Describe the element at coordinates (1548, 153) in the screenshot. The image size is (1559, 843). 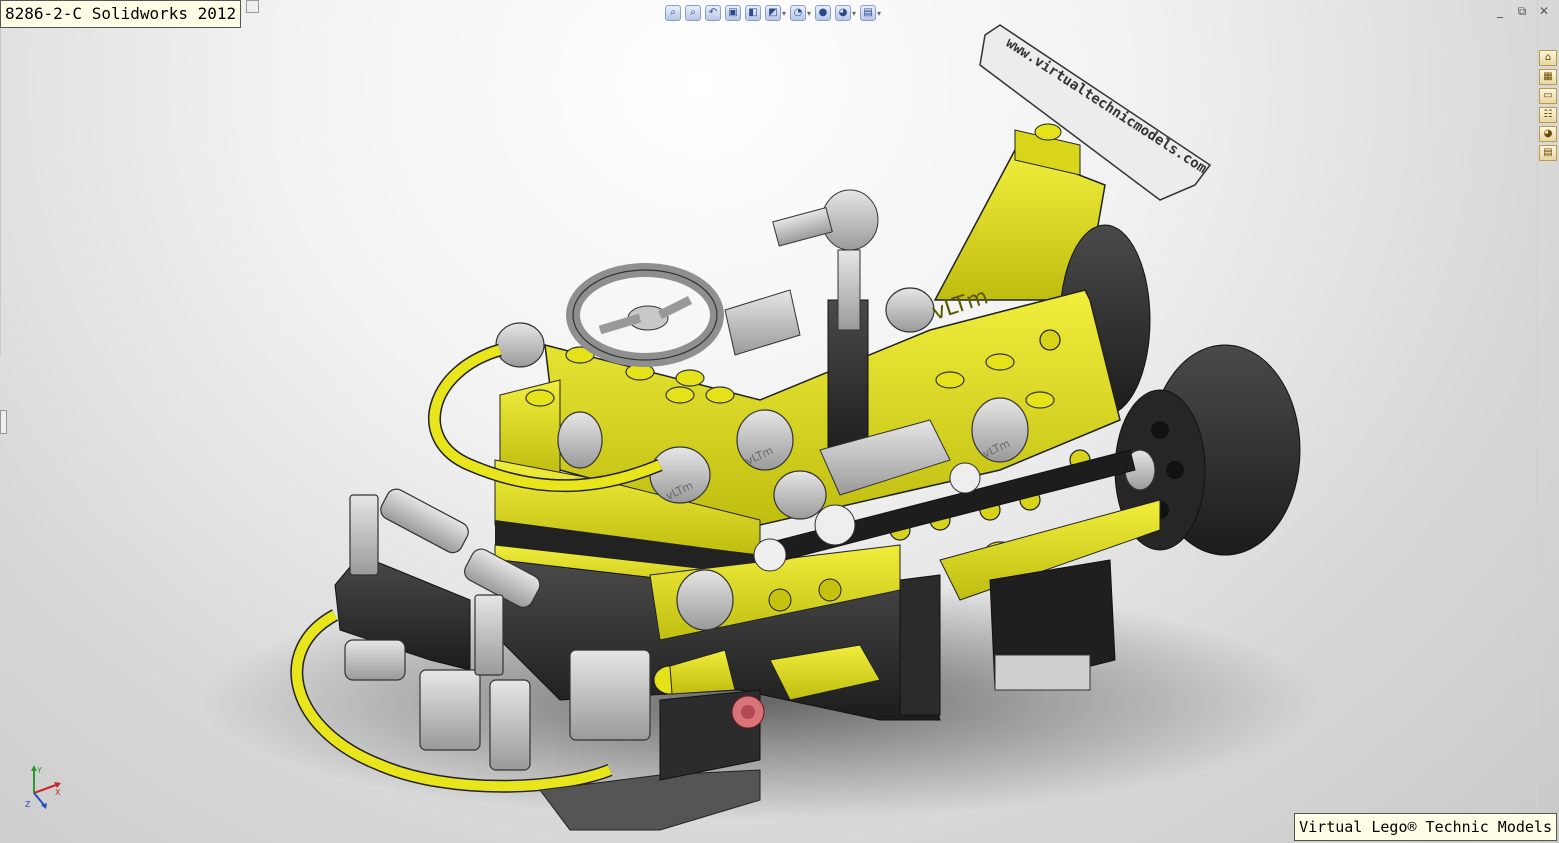
I see `custom-properties-icon: ▤` at that location.